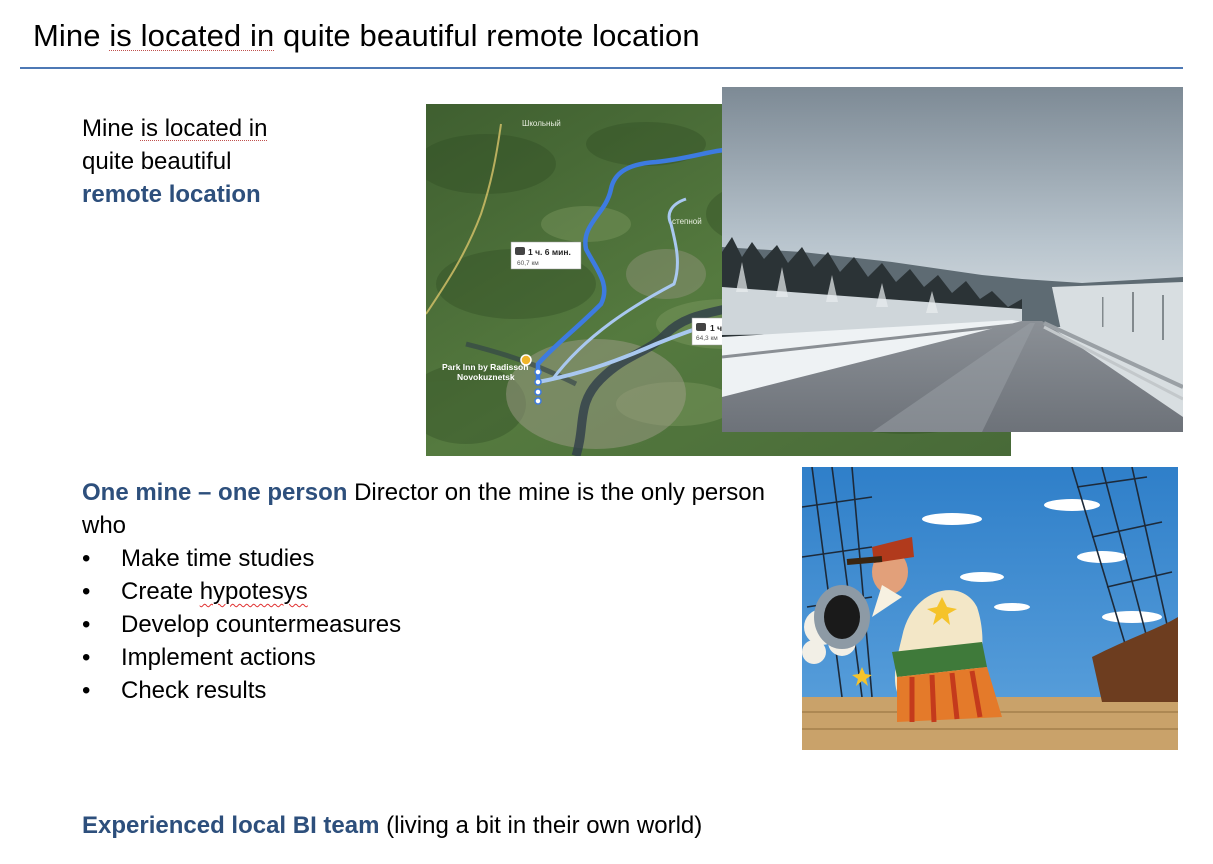  I want to click on role-heading: One mine – one person, so click(215, 492).